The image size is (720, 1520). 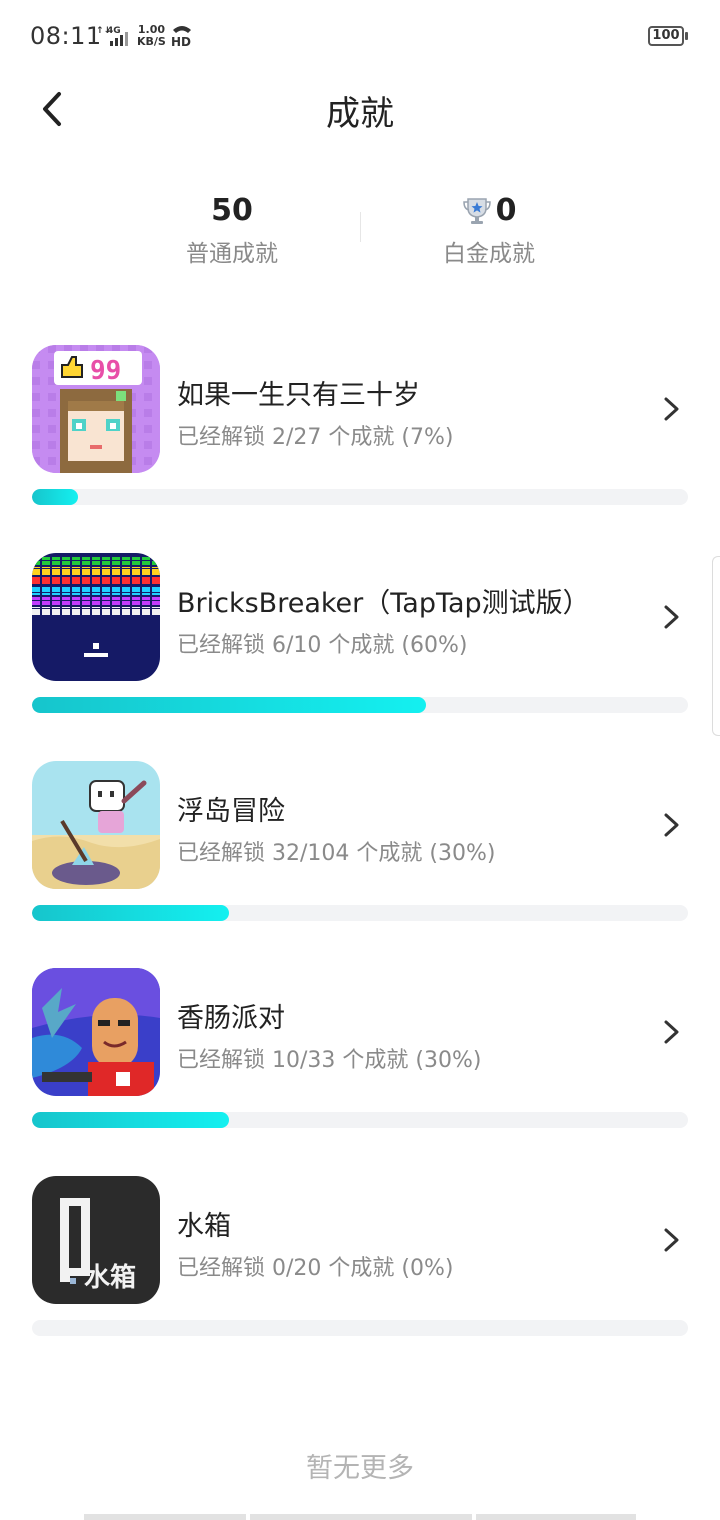 What do you see at coordinates (231, 1018) in the screenshot?
I see `game-name: 香肠派对` at bounding box center [231, 1018].